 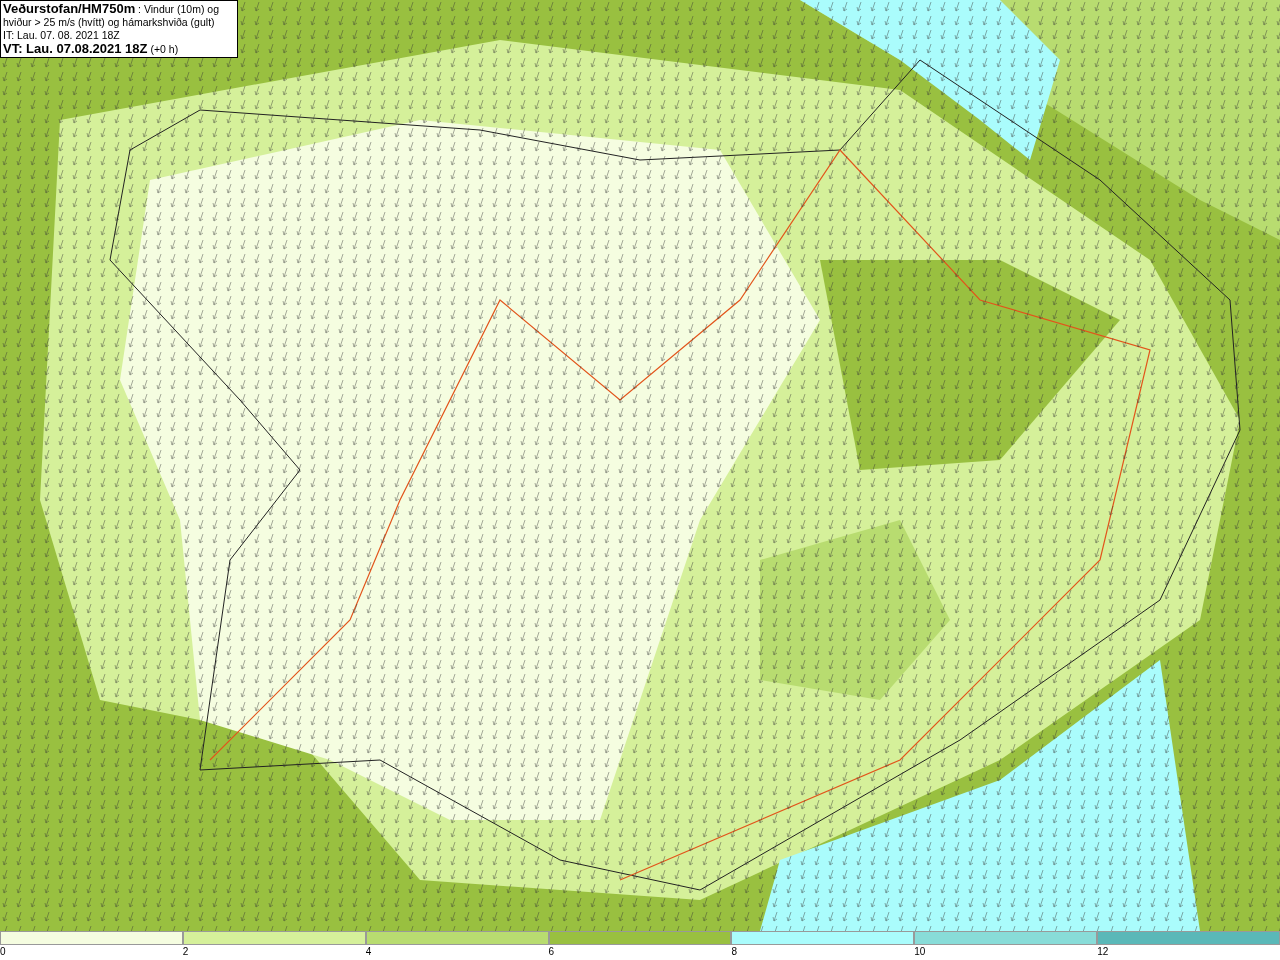 What do you see at coordinates (734, 951) in the screenshot?
I see `legend-label: 8` at bounding box center [734, 951].